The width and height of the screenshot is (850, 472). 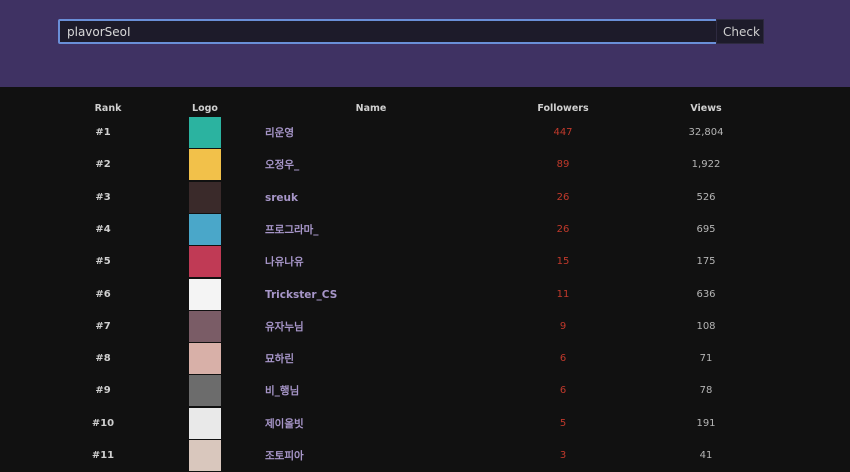 What do you see at coordinates (425, 229) in the screenshot?
I see `table-row: #4 프로그라마_ 26 695` at bounding box center [425, 229].